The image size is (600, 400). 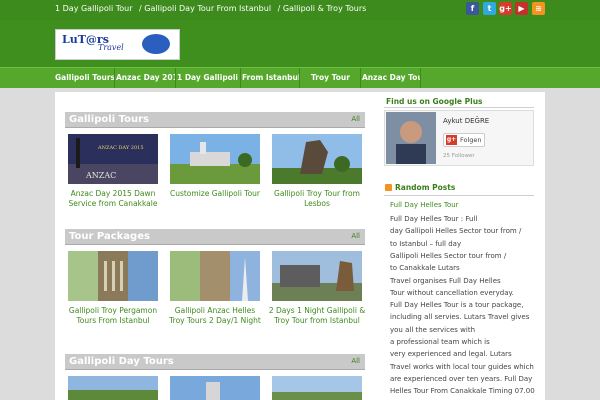 What do you see at coordinates (120, 148) in the screenshot?
I see `anzac-day-label: ANZAC DAY 2015` at bounding box center [120, 148].